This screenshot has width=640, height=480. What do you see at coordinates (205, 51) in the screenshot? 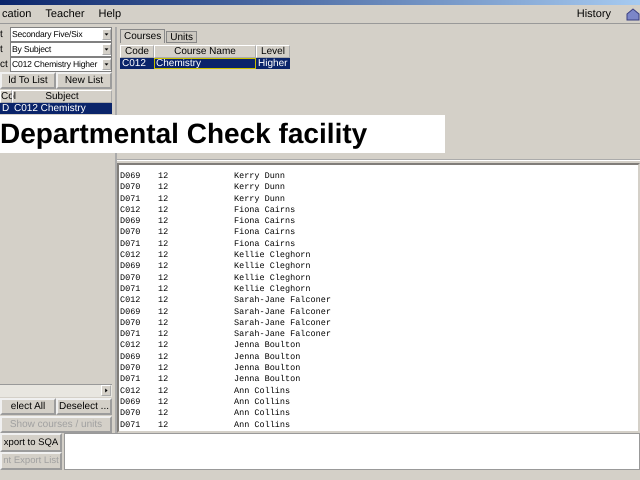
I see `column-header: Course Name` at bounding box center [205, 51].